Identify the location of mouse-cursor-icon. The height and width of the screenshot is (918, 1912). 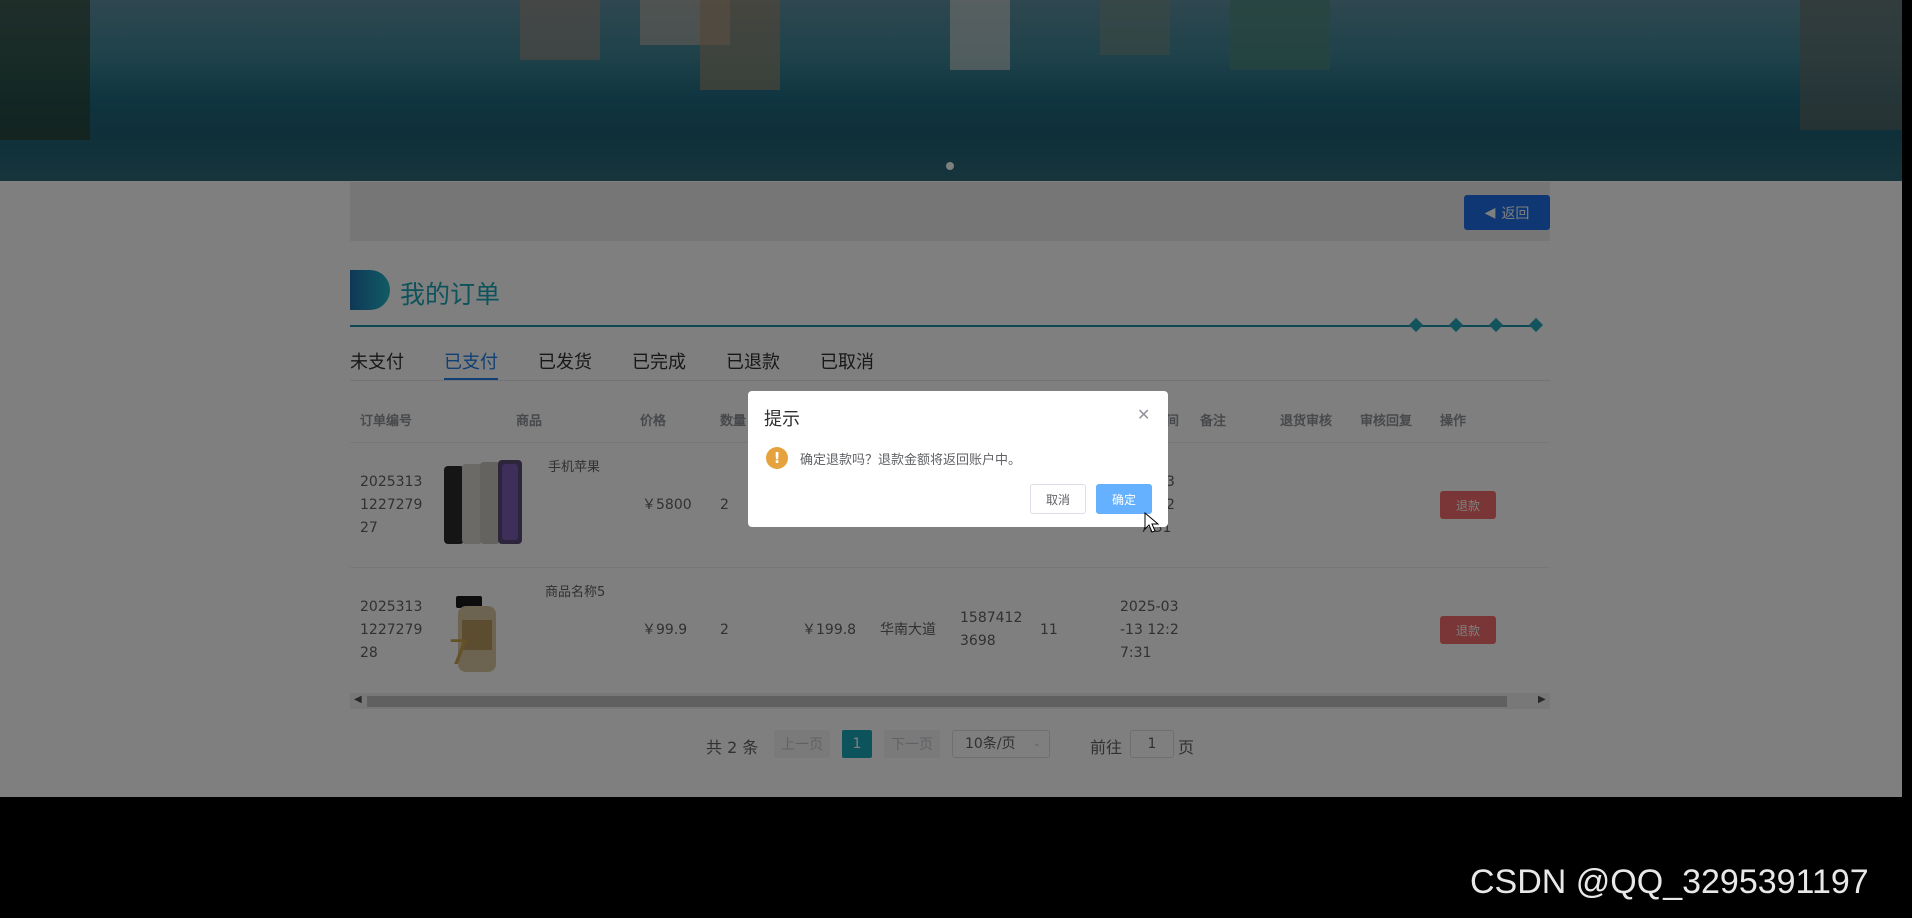
(1152, 522).